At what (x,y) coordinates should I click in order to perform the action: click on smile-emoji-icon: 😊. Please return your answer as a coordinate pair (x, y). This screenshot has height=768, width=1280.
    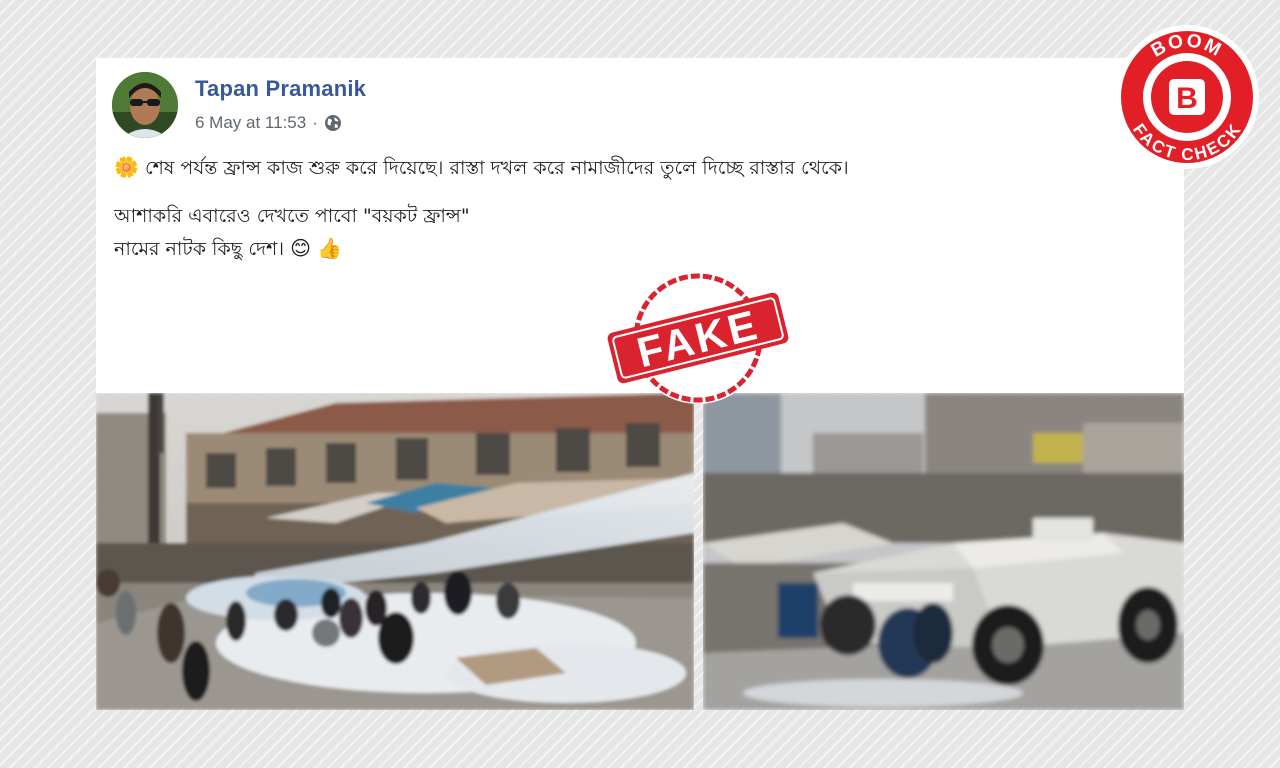
    Looking at the image, I should click on (300, 248).